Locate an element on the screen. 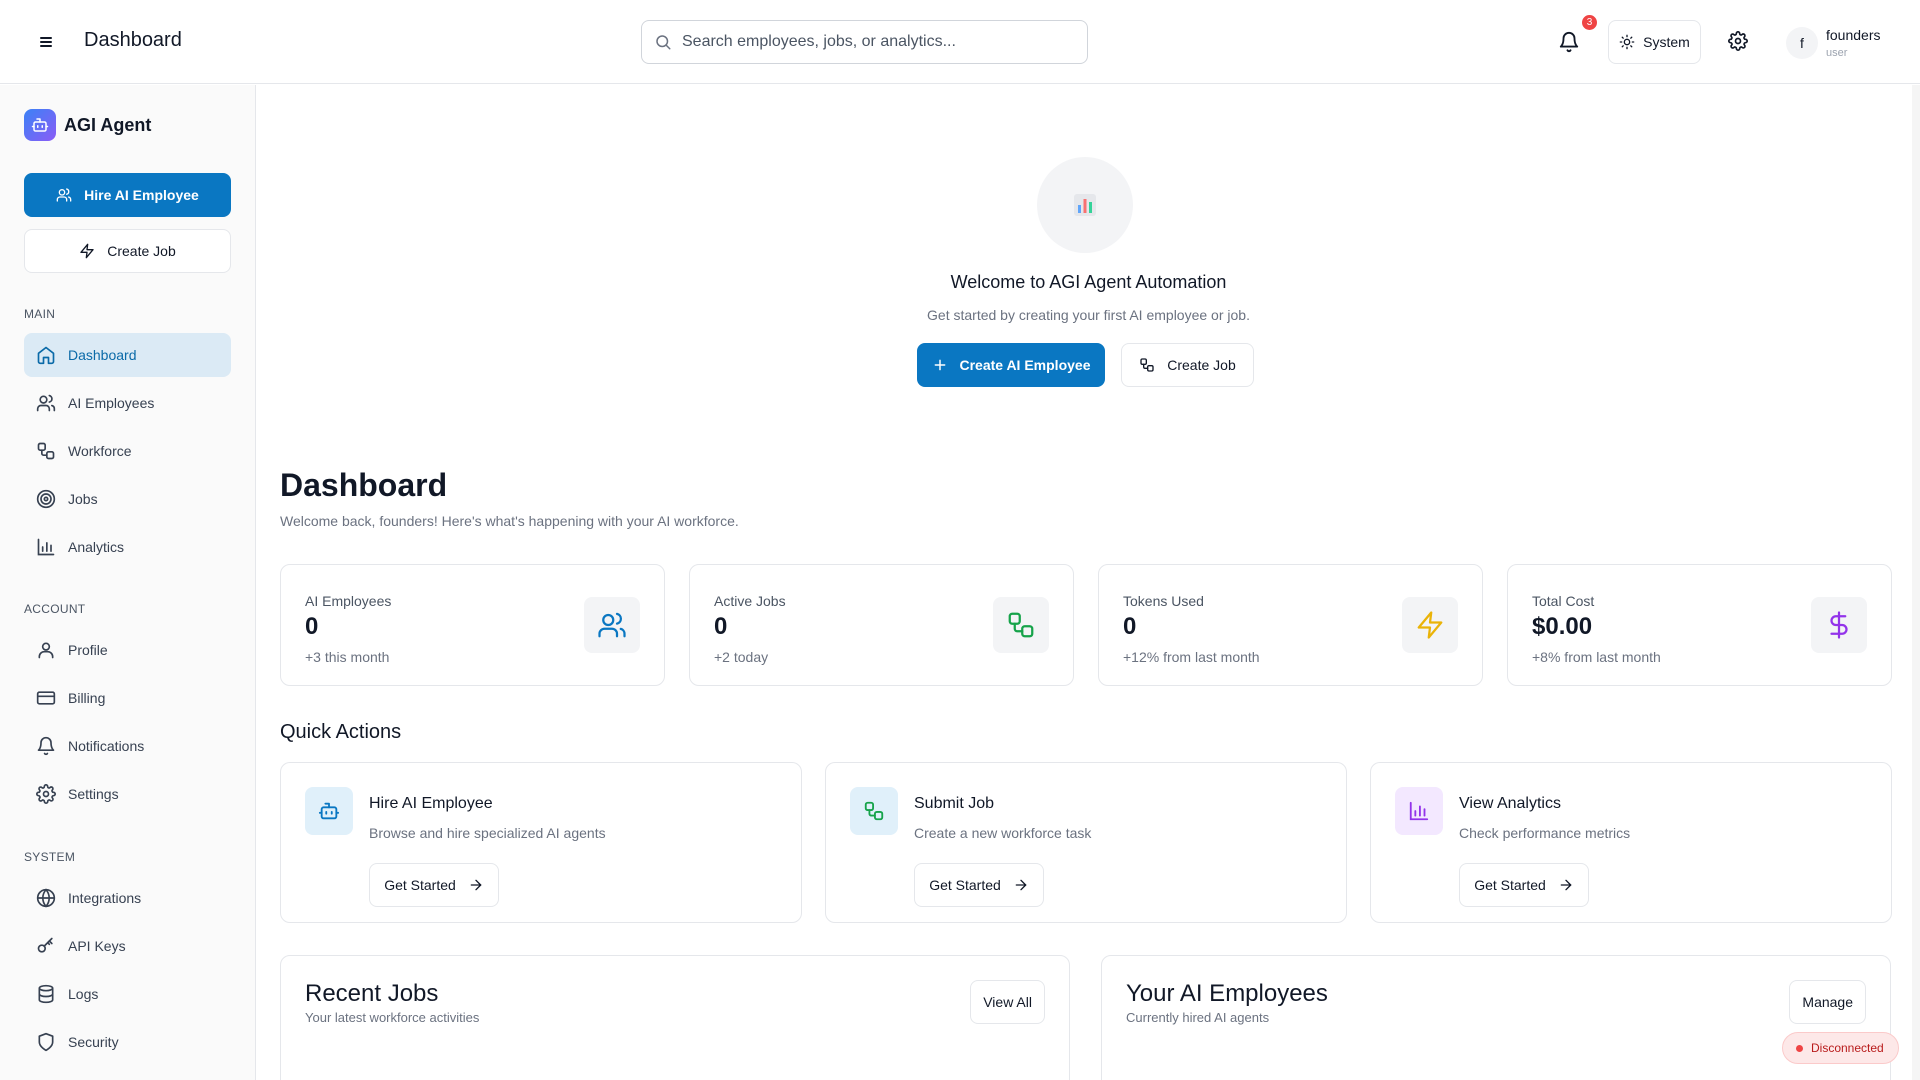 The width and height of the screenshot is (1920, 1080). stat-label: Active Jobs is located at coordinates (750, 601).